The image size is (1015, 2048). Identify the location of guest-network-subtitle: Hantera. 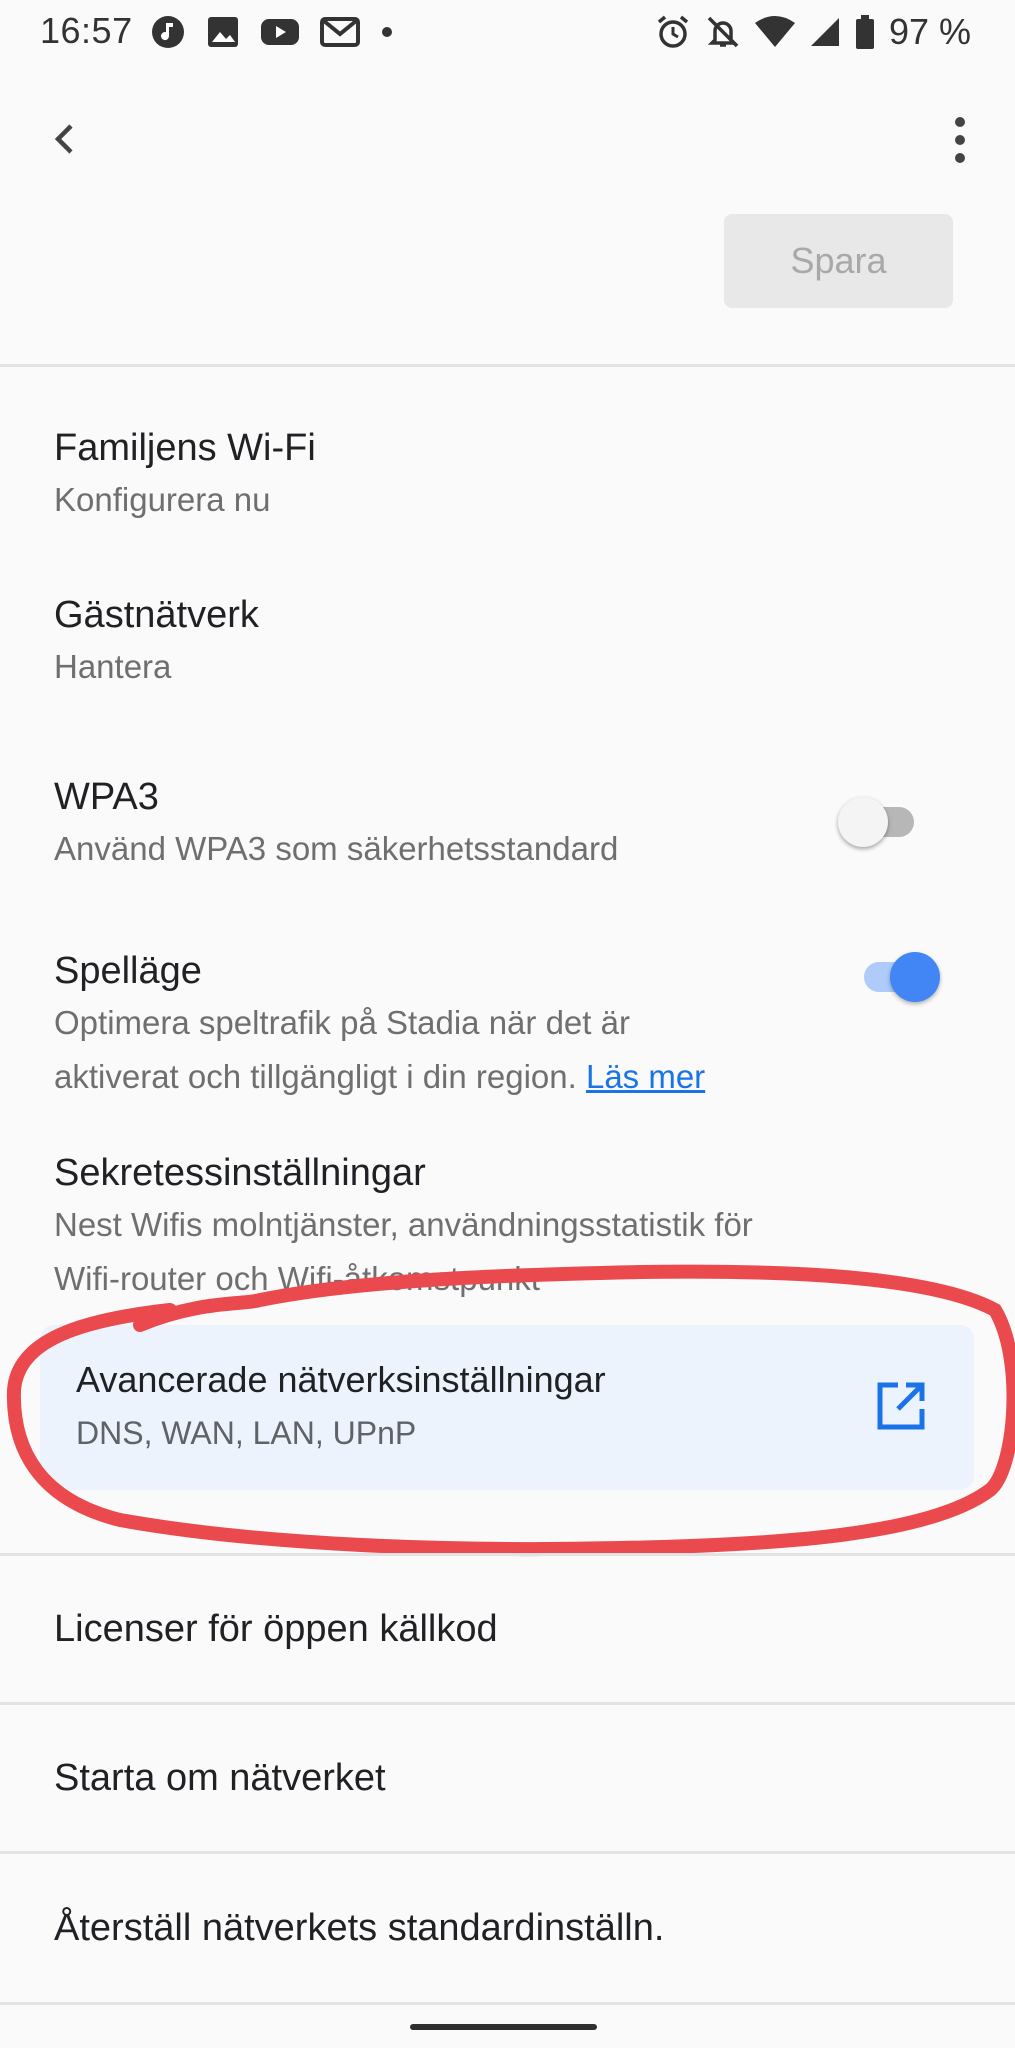
(113, 666).